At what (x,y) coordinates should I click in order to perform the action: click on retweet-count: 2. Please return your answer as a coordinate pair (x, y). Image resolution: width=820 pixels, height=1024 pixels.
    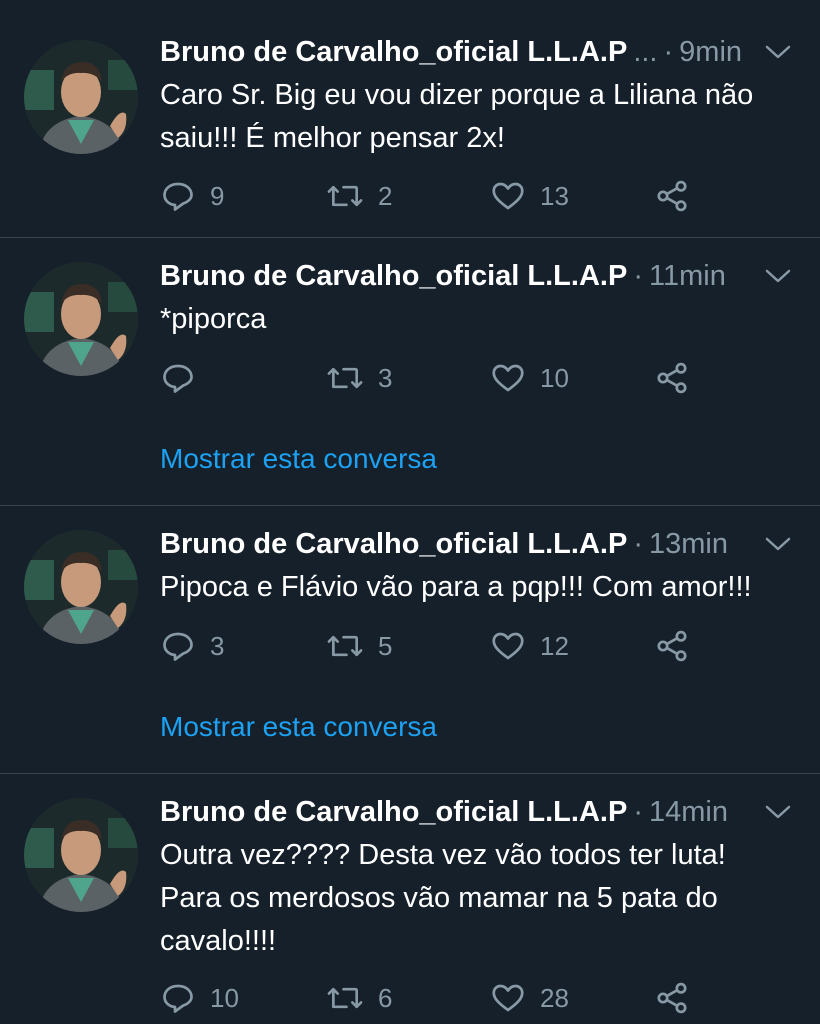
    Looking at the image, I should click on (385, 195).